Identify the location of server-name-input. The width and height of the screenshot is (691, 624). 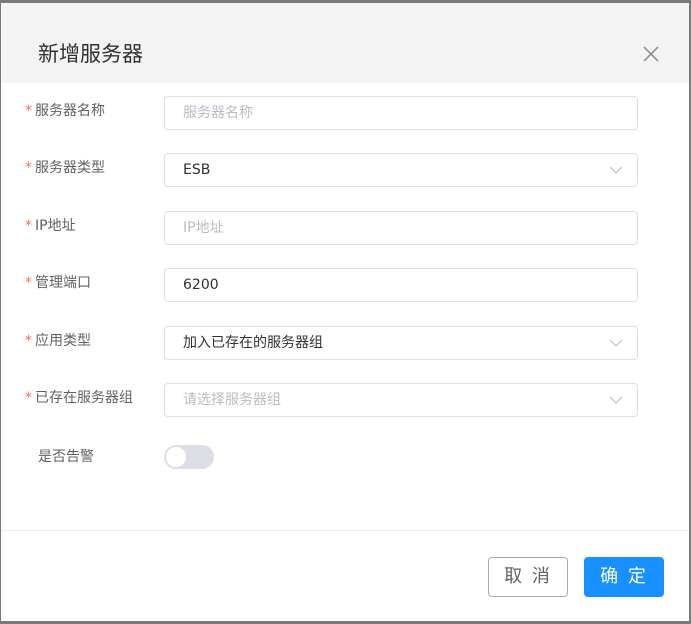
(393, 113).